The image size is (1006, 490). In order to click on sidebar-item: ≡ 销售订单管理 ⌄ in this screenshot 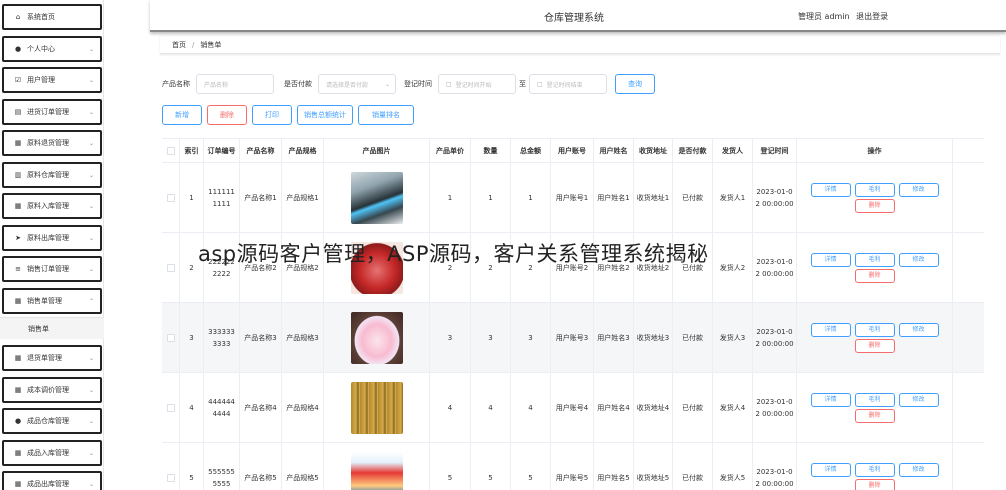, I will do `click(52, 269)`.